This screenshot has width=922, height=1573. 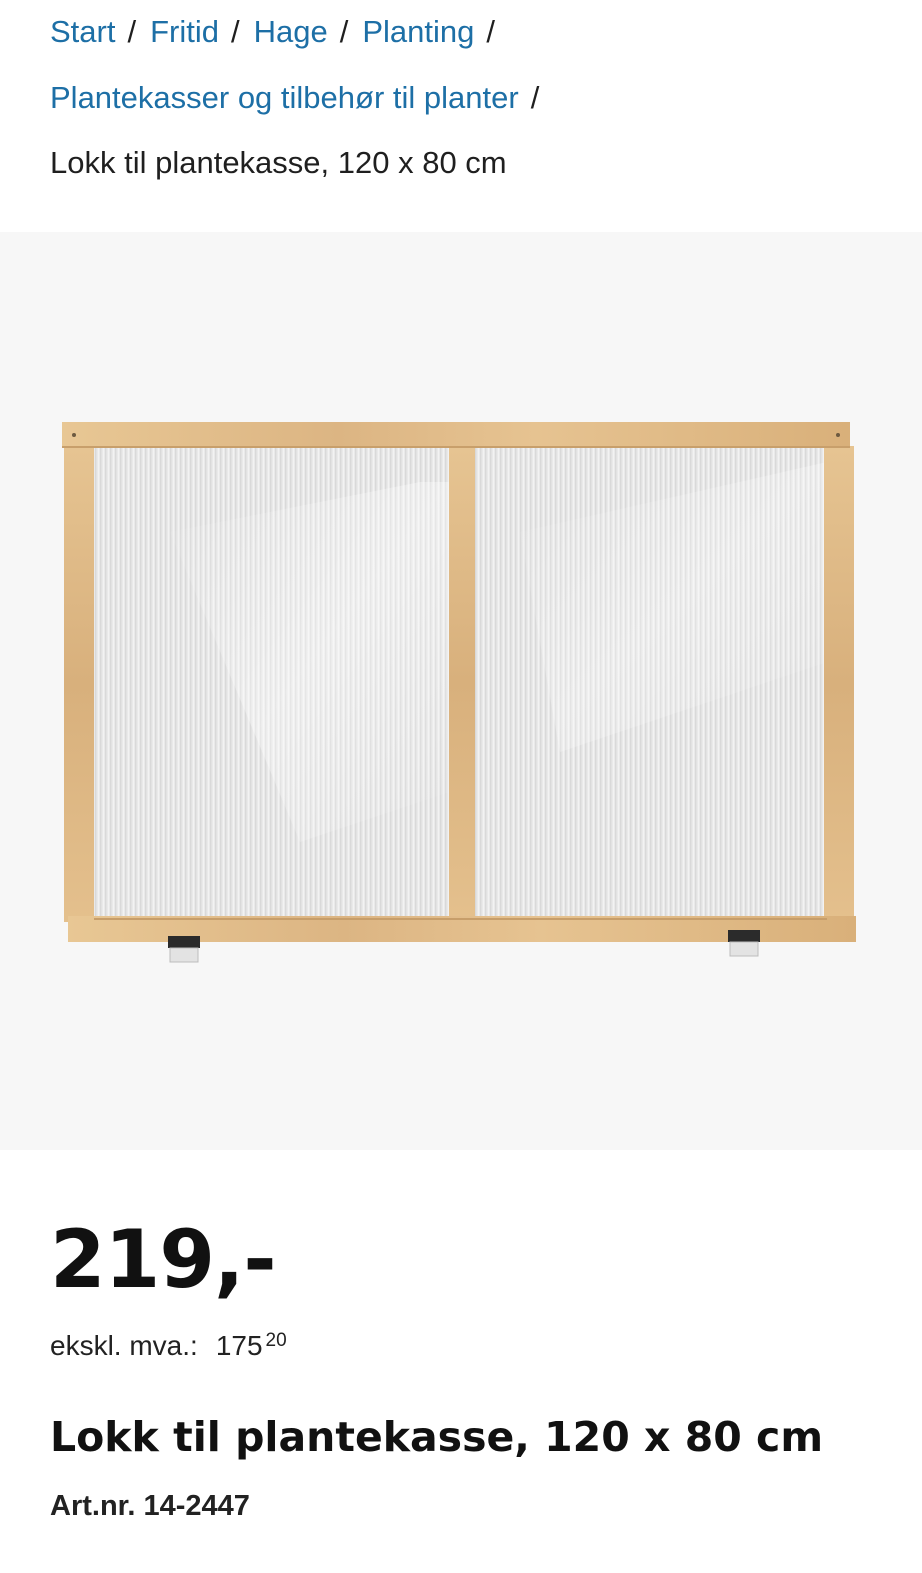 What do you see at coordinates (462, 682) in the screenshot?
I see `frame-middle` at bounding box center [462, 682].